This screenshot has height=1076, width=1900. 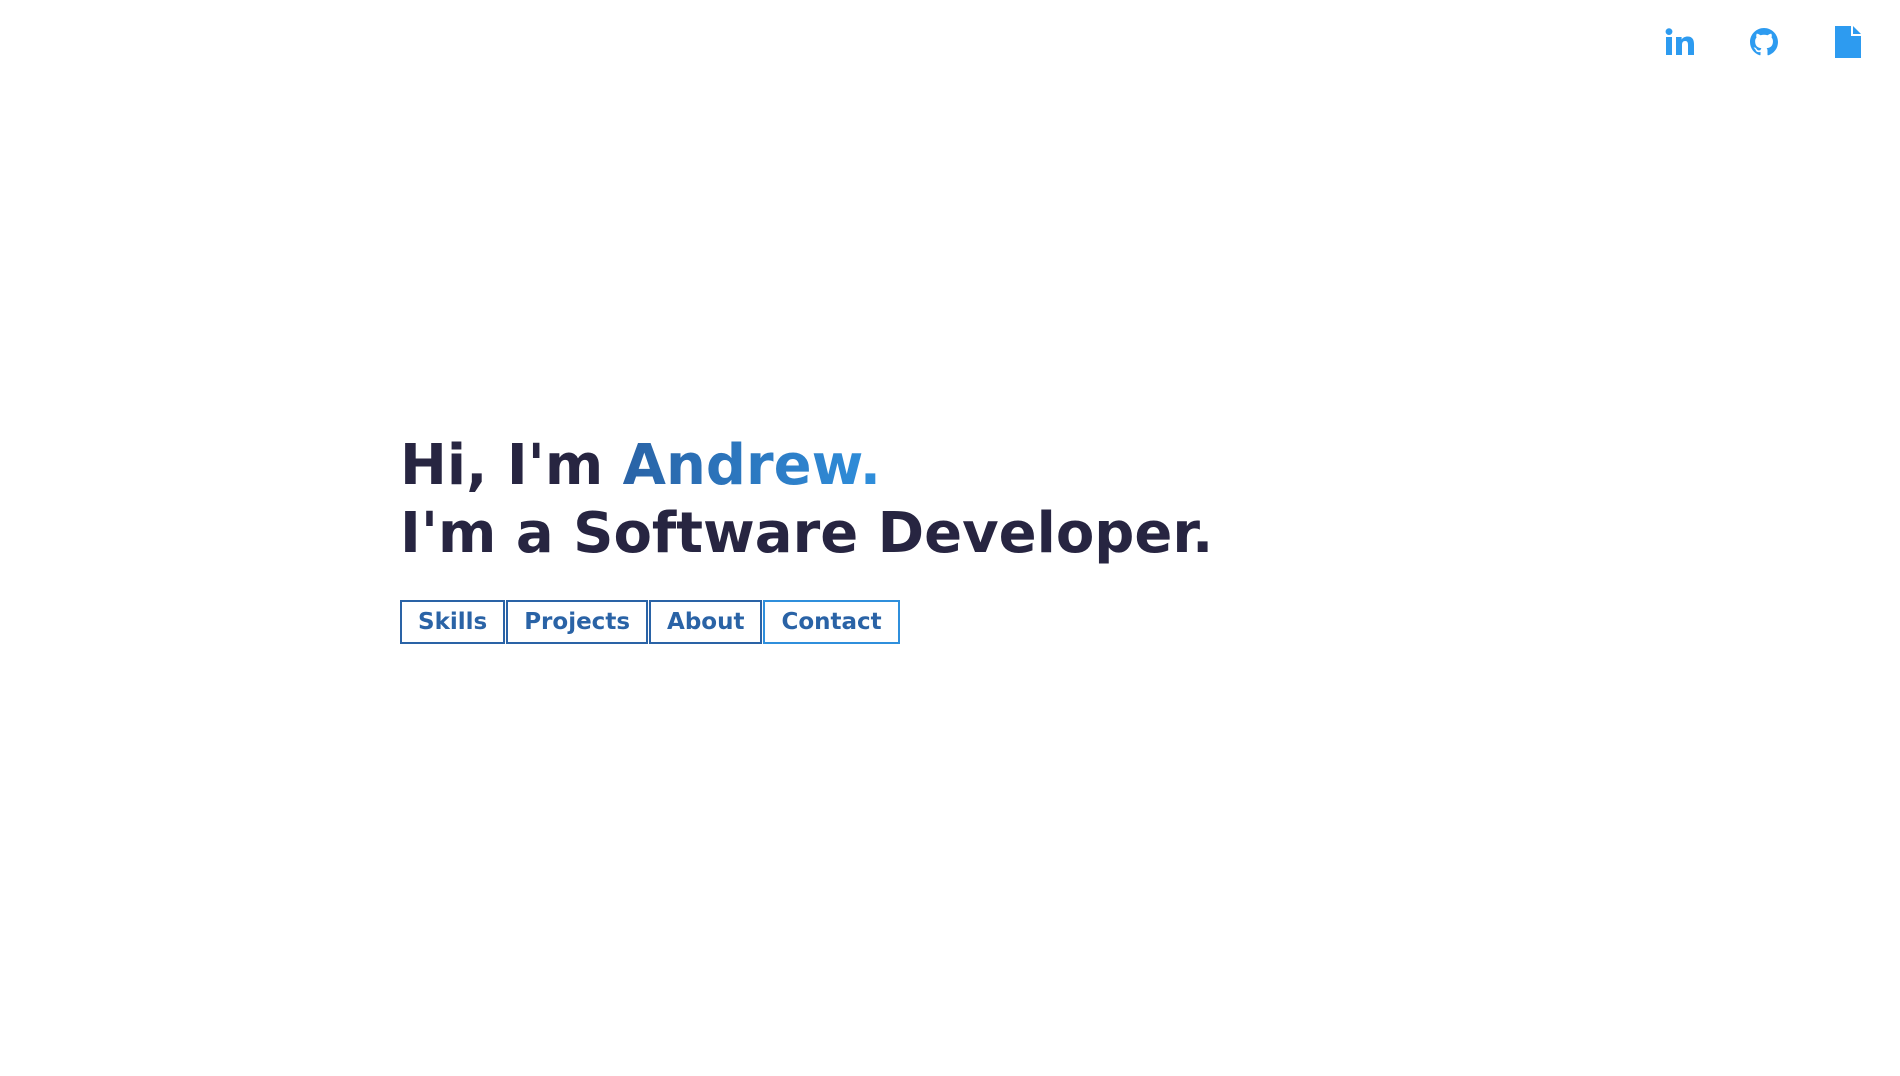 I want to click on github-link, so click(x=1764, y=42).